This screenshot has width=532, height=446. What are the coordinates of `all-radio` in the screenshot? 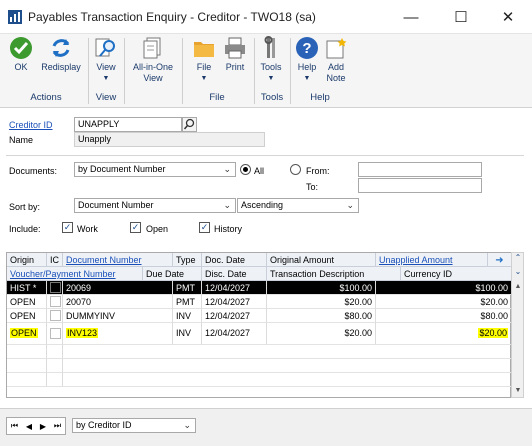 It's located at (245, 169).